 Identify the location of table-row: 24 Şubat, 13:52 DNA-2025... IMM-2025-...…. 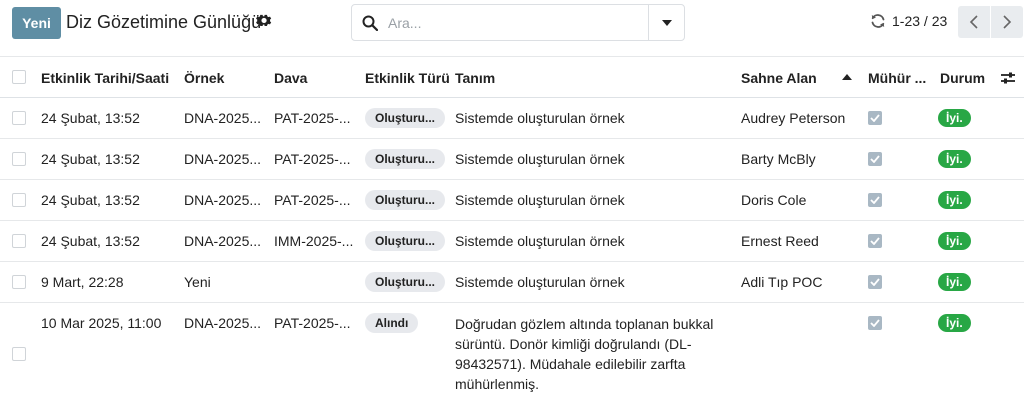
(512, 241).